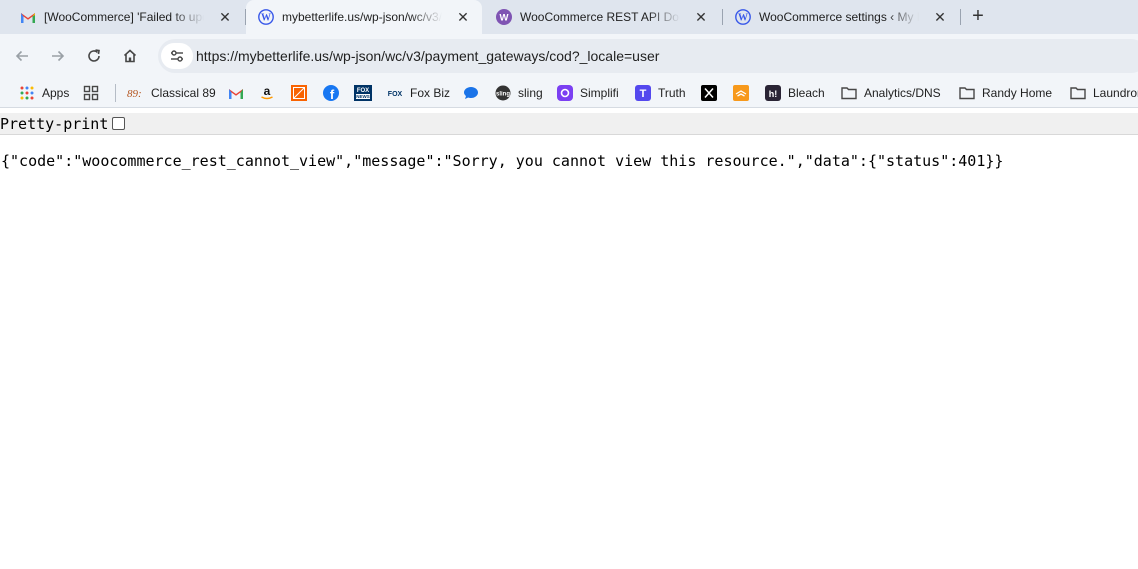 The height and width of the screenshot is (569, 1138). Describe the element at coordinates (960, 17) in the screenshot. I see `tab-separator` at that location.